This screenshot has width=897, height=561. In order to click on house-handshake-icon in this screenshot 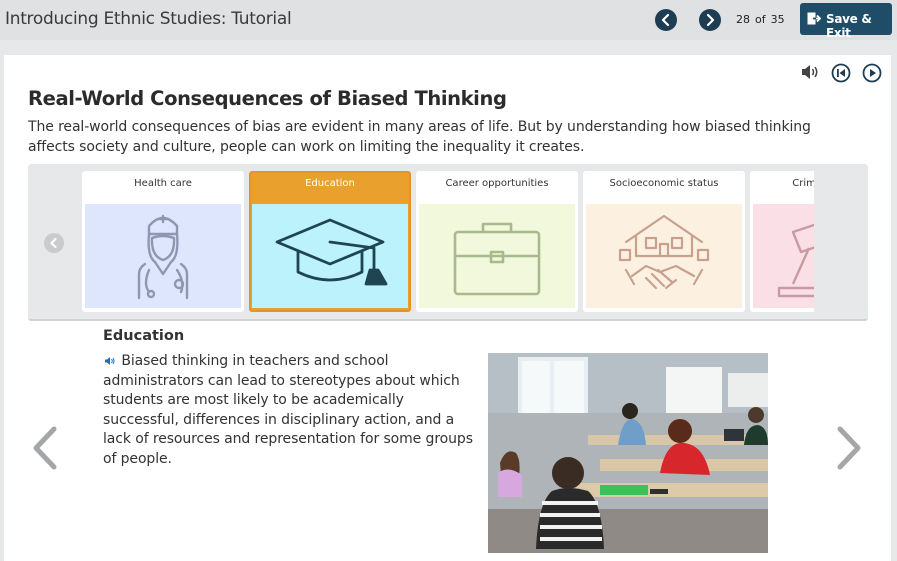, I will do `click(664, 256)`.